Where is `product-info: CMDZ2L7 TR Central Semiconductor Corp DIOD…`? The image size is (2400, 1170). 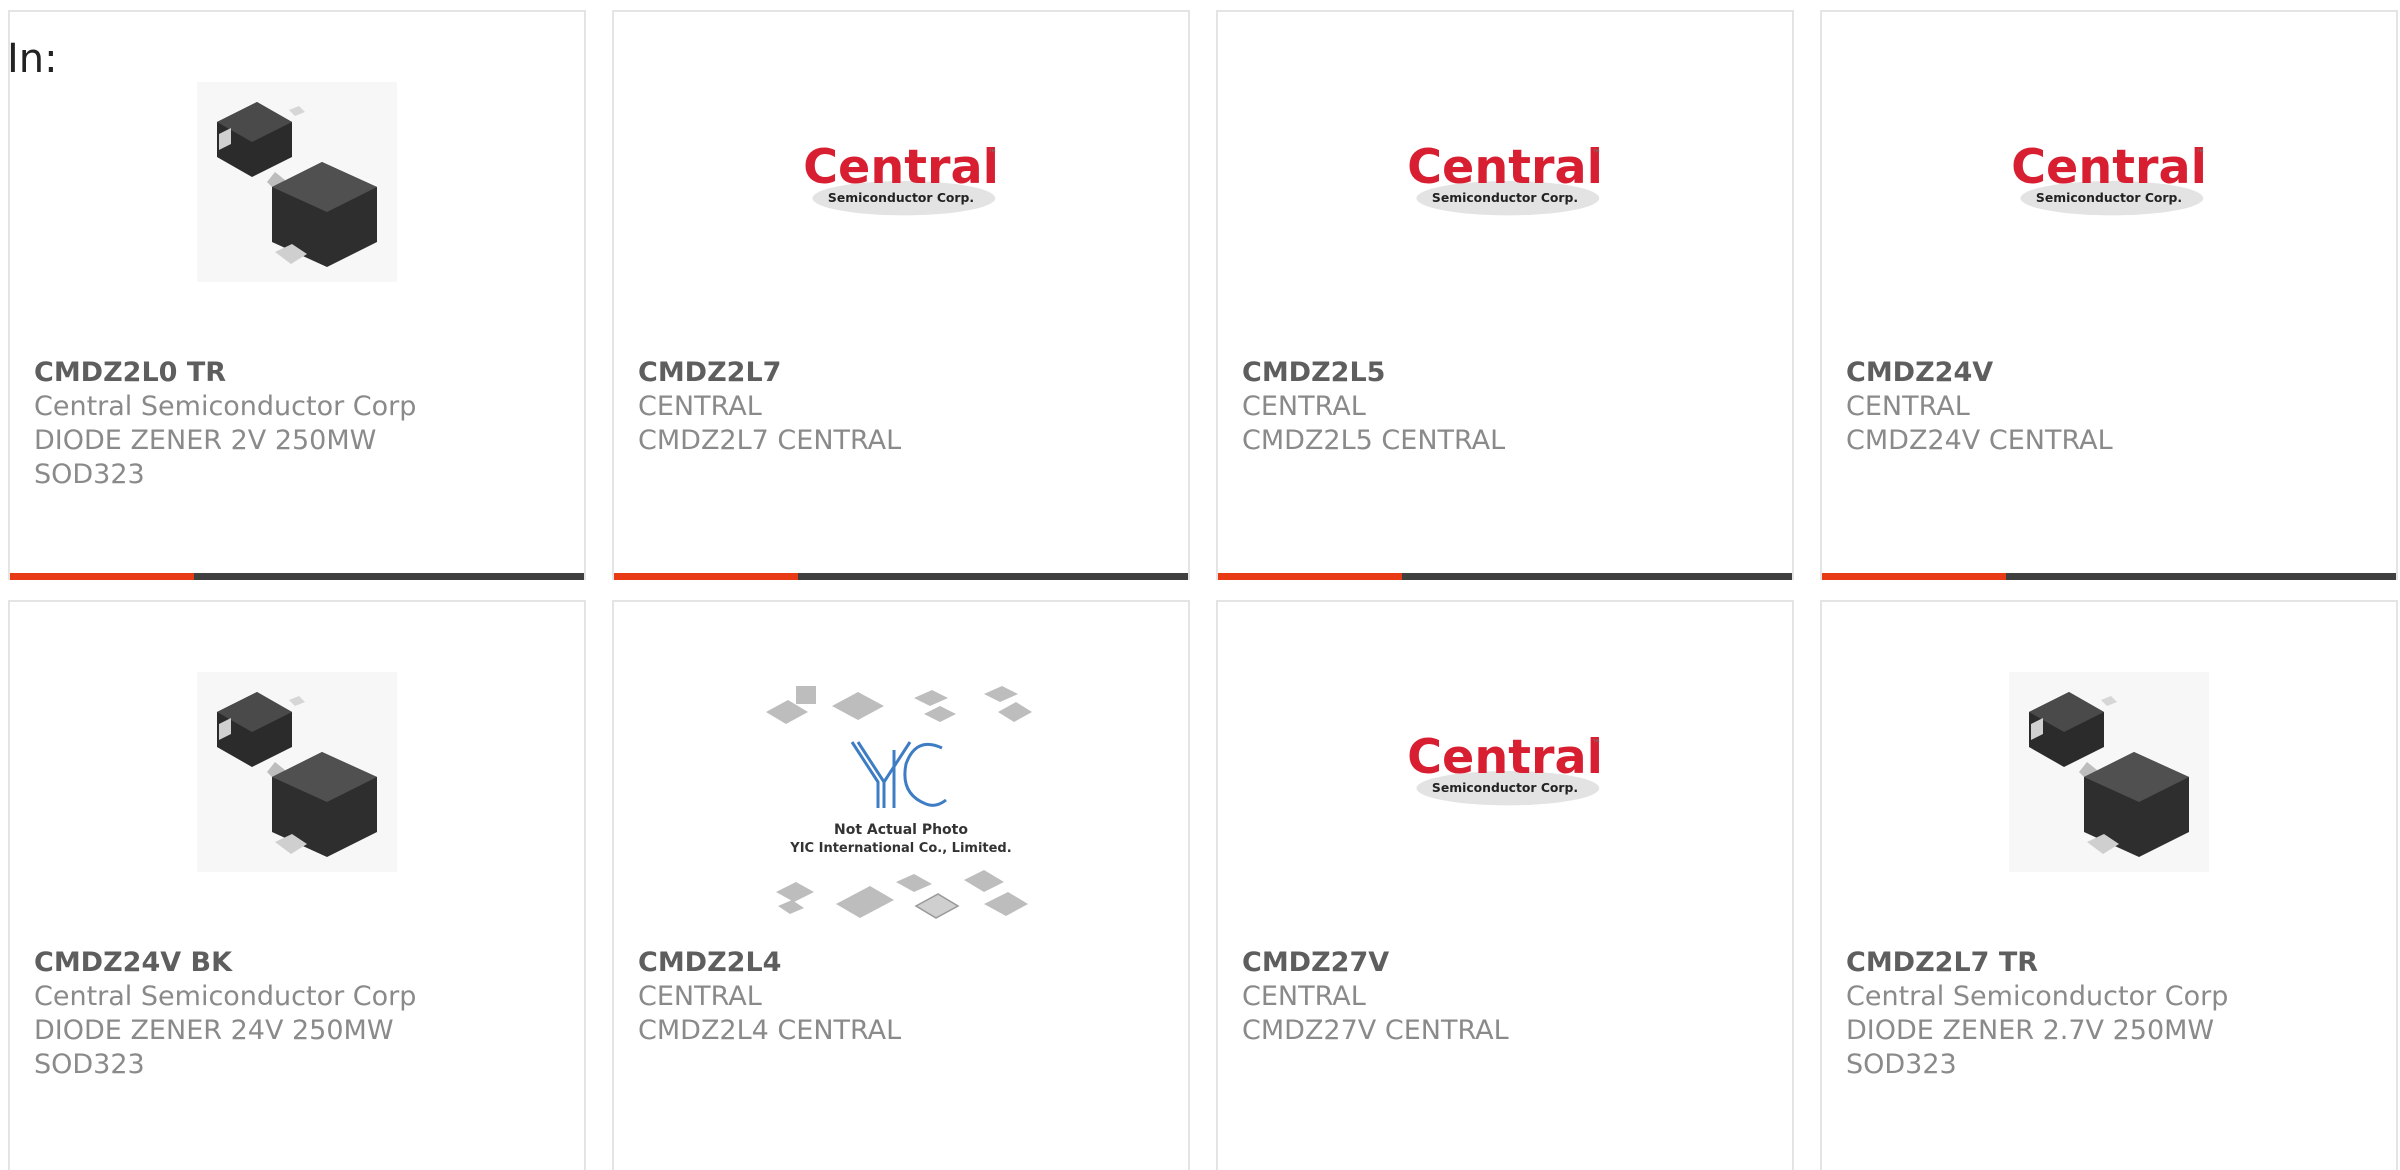 product-info: CMDZ2L7 TR Central Semiconductor Corp DIOD… is located at coordinates (2111, 1014).